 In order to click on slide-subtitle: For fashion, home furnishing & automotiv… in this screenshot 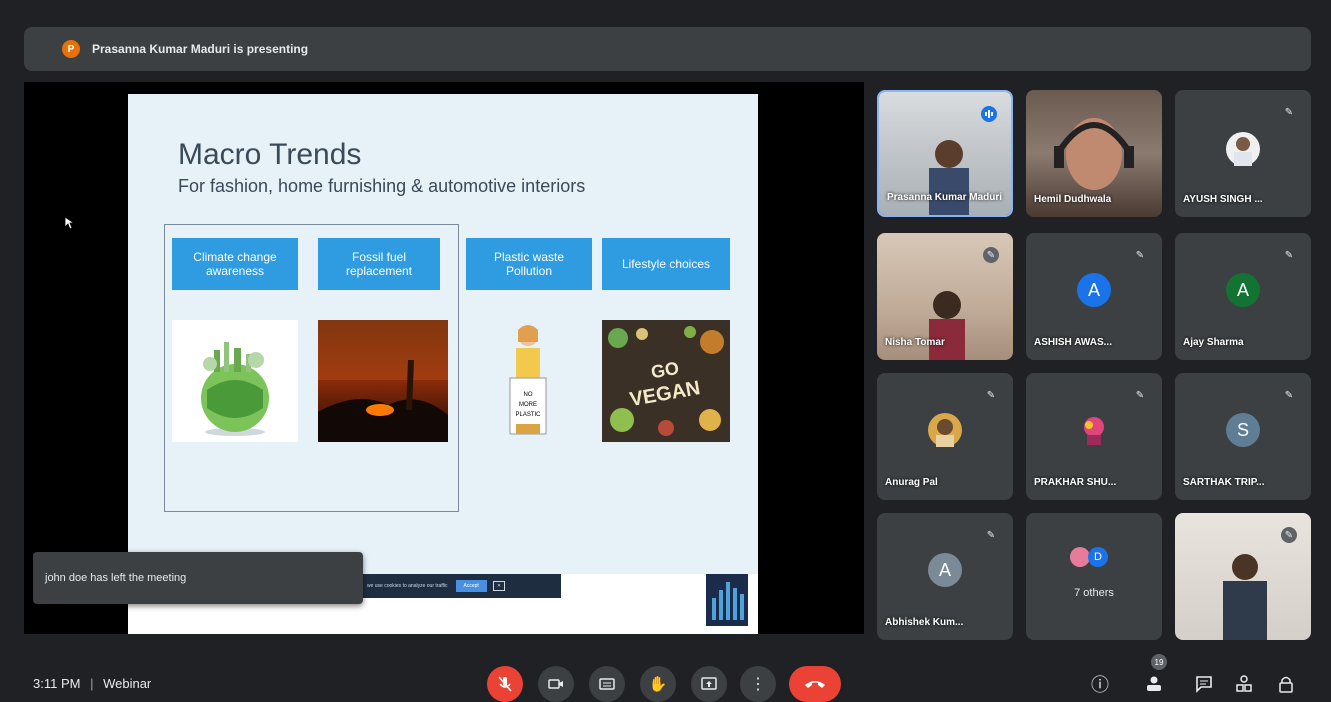, I will do `click(382, 186)`.